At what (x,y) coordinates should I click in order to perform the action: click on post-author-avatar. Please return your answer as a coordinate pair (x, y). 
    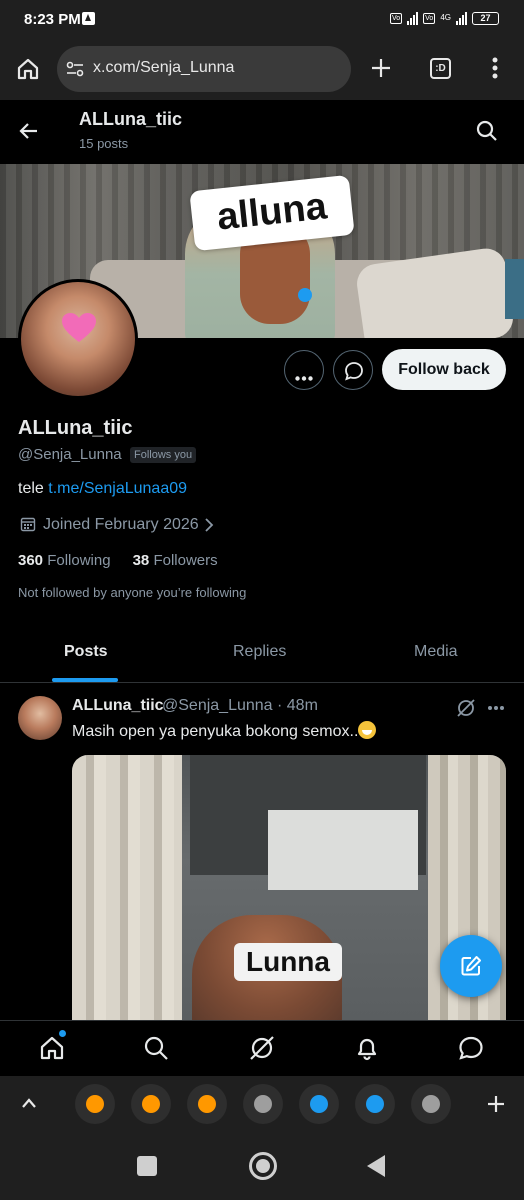
    Looking at the image, I should click on (40, 718).